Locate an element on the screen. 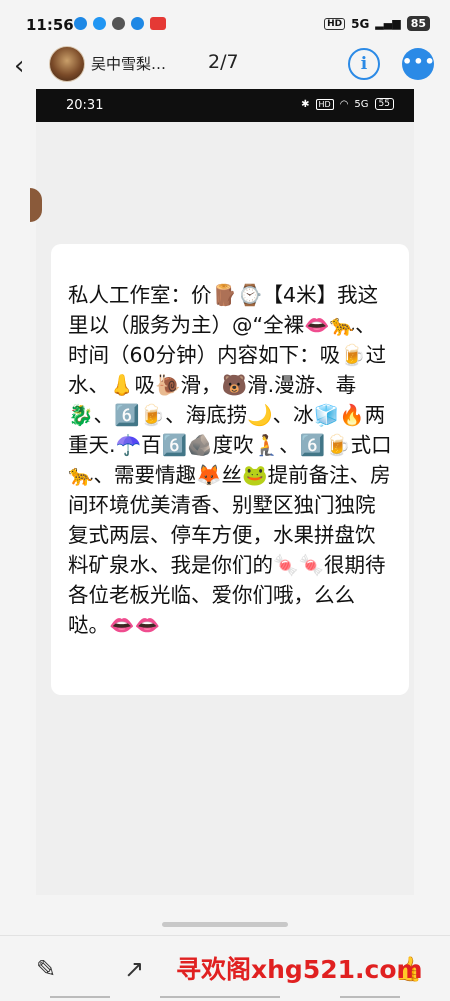  embedded-time: 20:31 is located at coordinates (85, 105).